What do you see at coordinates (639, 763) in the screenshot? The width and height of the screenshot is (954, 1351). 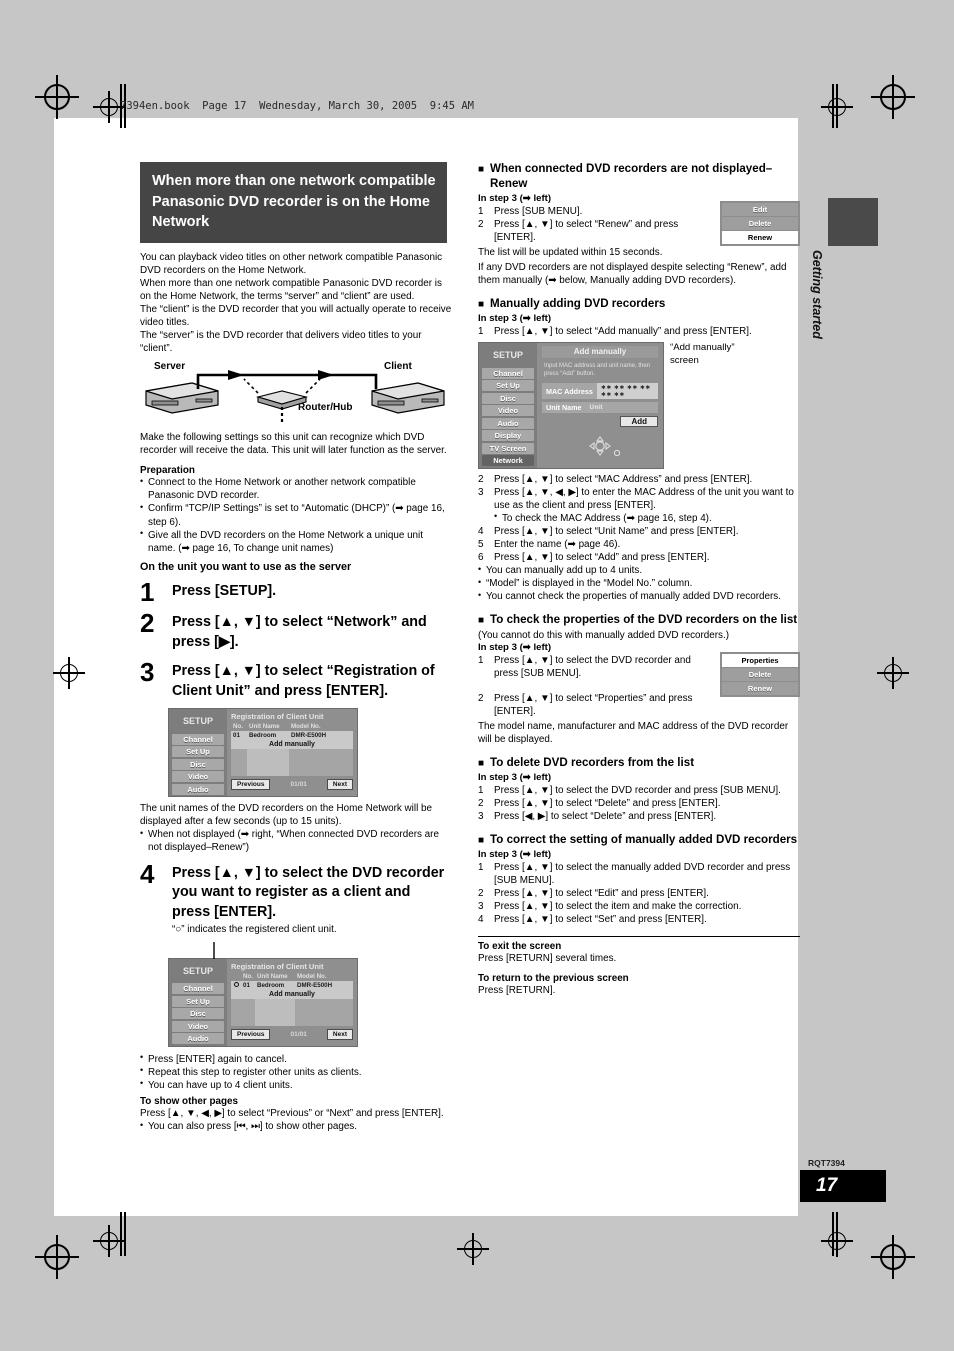 I see `section-delete-heading-row: ■ To delete DVD recorders from the list` at bounding box center [639, 763].